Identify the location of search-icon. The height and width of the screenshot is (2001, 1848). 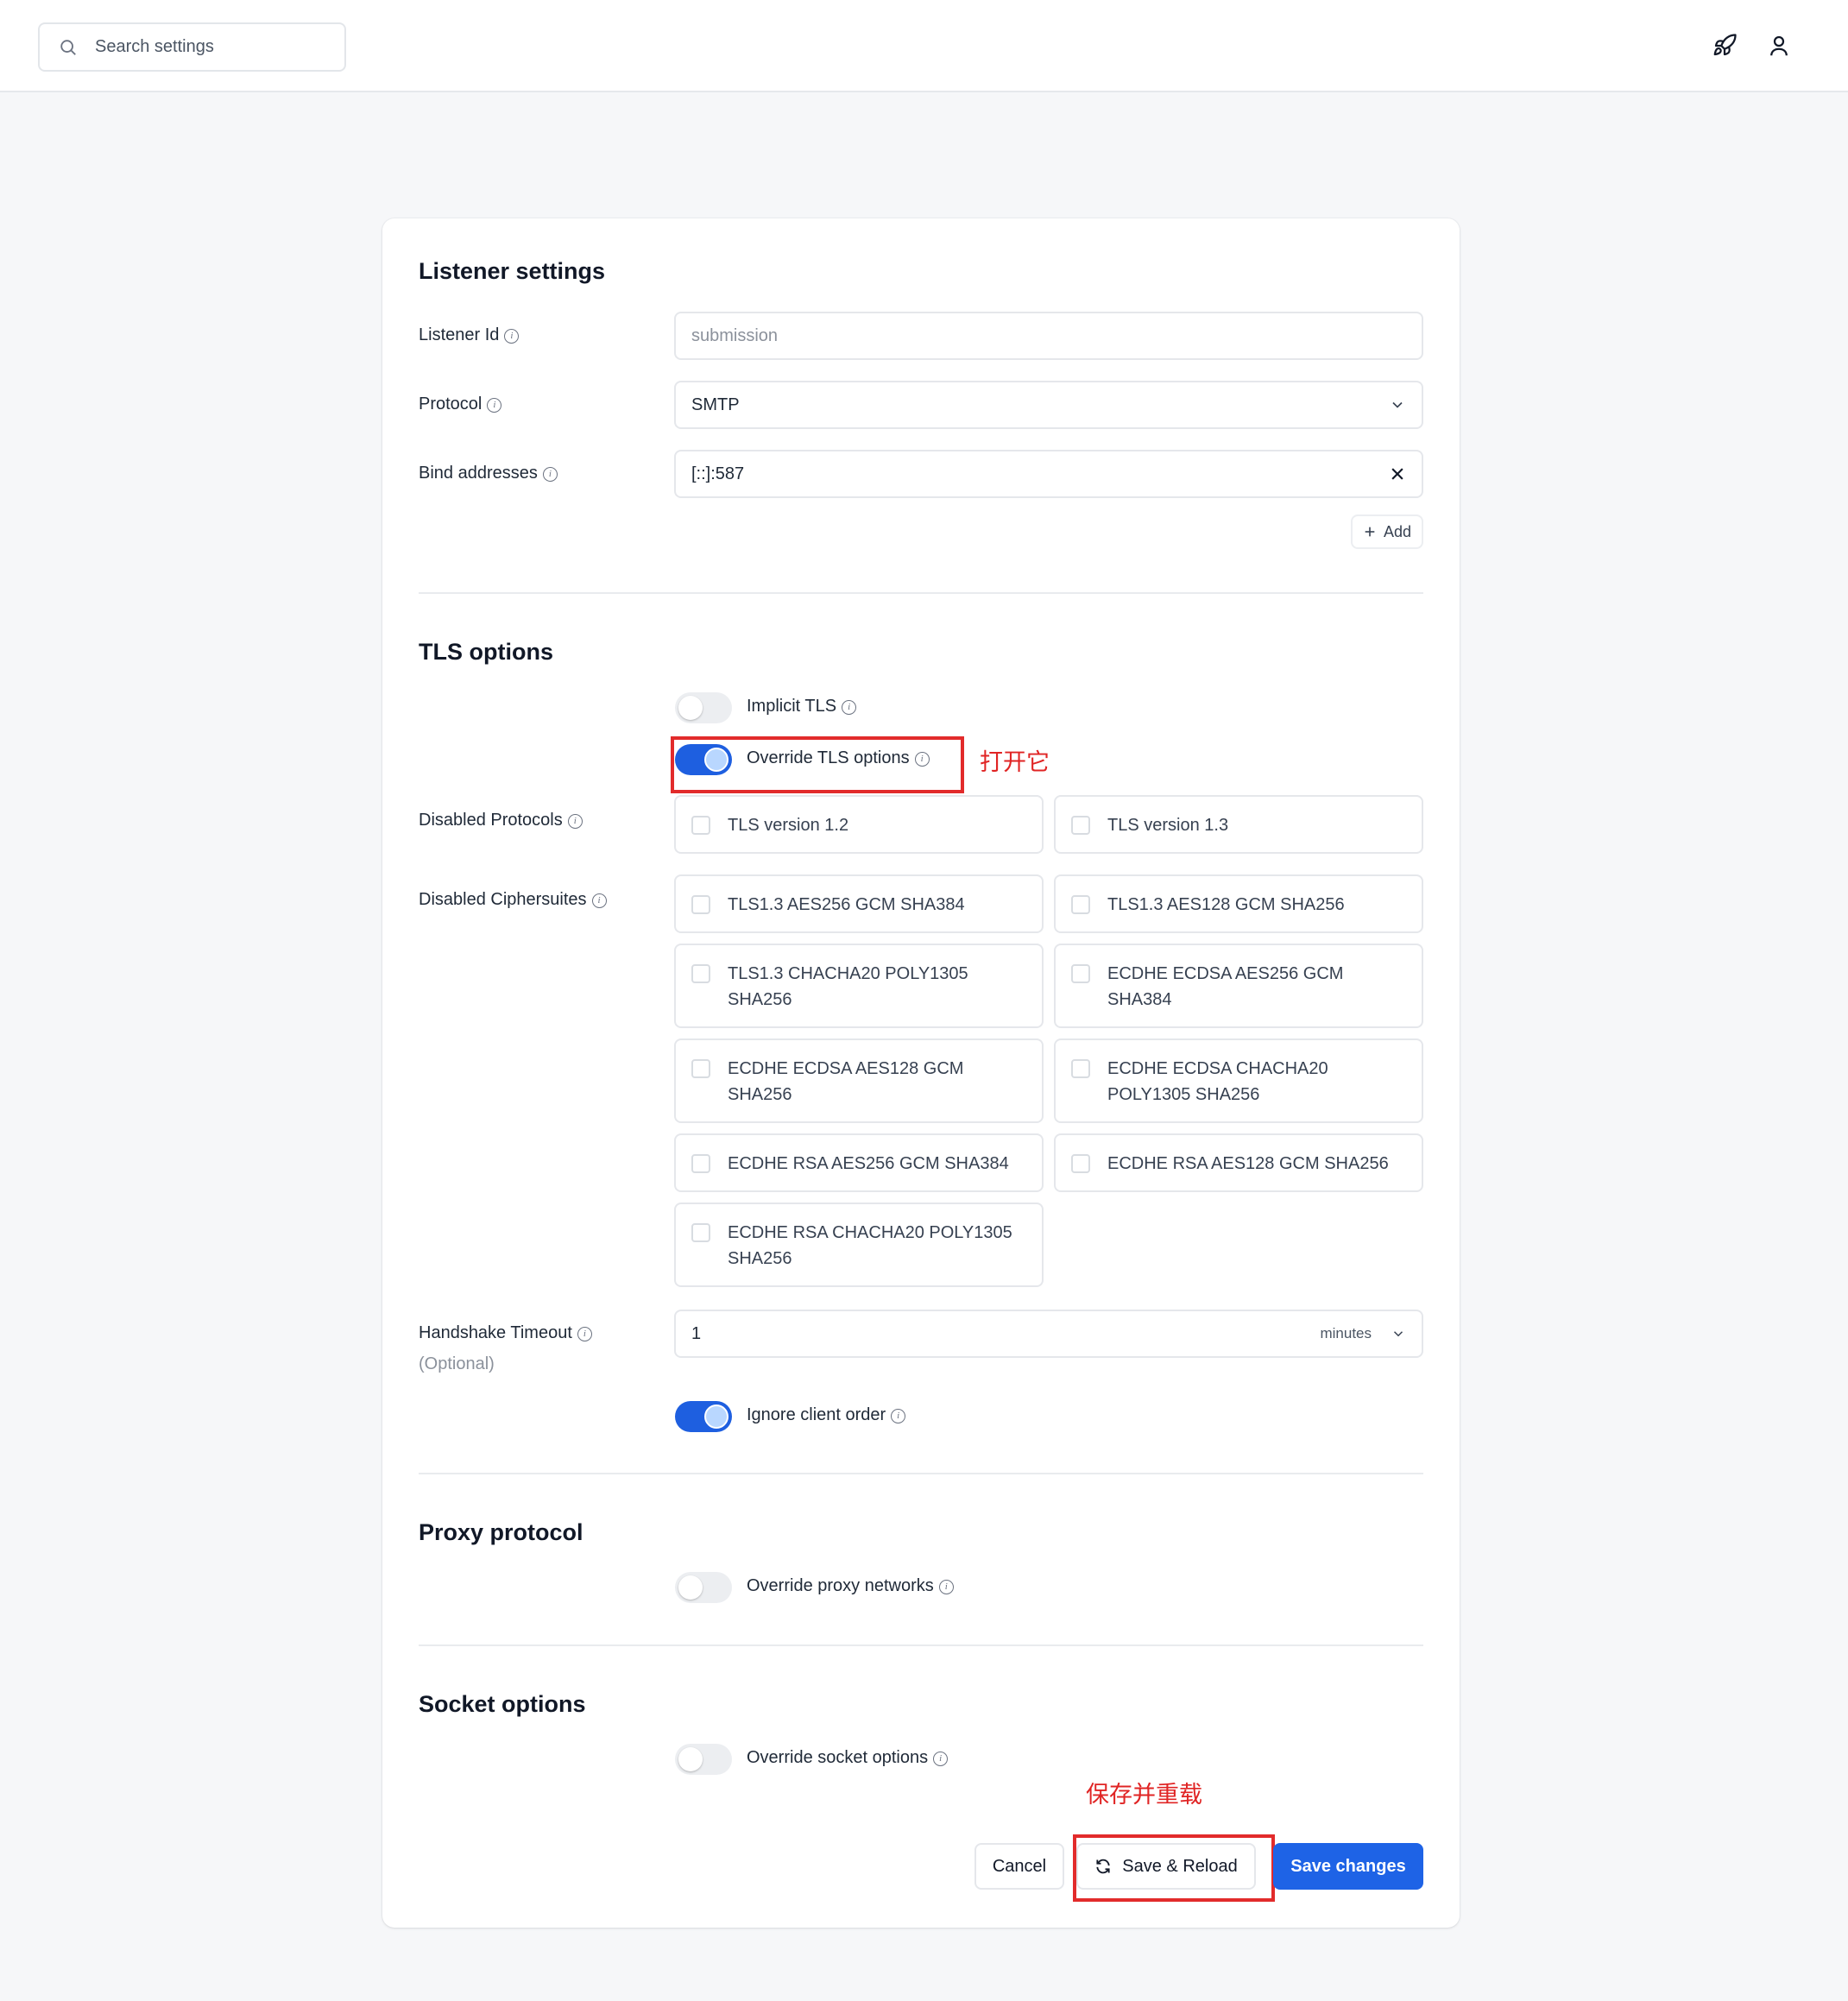
(68, 47).